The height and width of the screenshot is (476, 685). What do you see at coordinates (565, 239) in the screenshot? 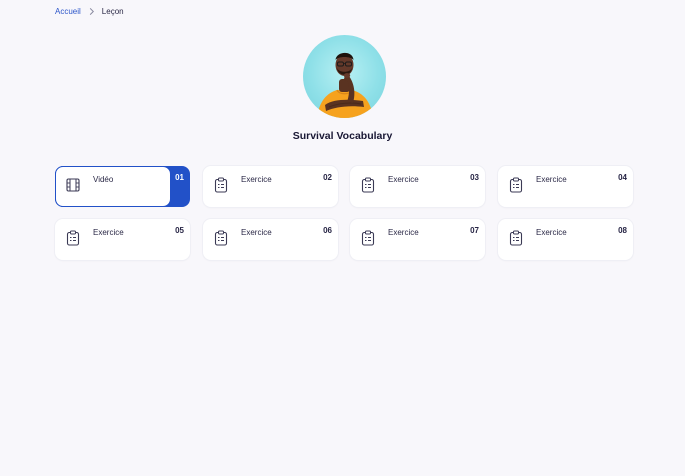
I see `lesson-card-08: Exercice 08` at bounding box center [565, 239].